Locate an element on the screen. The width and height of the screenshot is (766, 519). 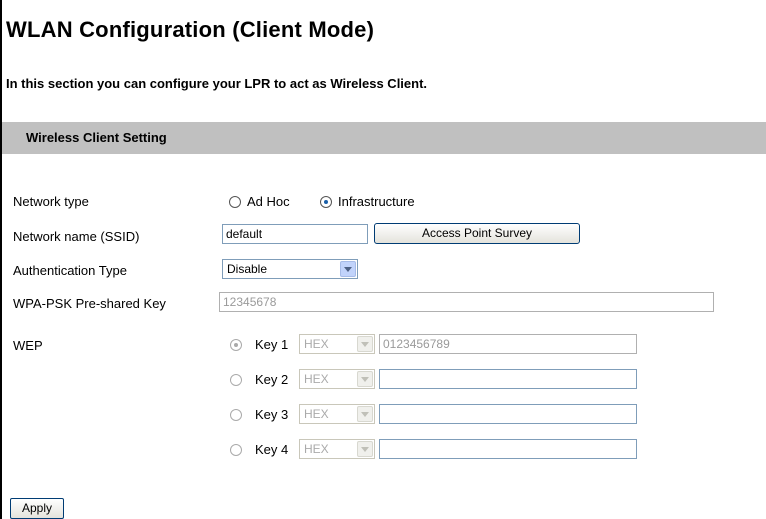
wep-key4-label: Key 4 is located at coordinates (272, 449).